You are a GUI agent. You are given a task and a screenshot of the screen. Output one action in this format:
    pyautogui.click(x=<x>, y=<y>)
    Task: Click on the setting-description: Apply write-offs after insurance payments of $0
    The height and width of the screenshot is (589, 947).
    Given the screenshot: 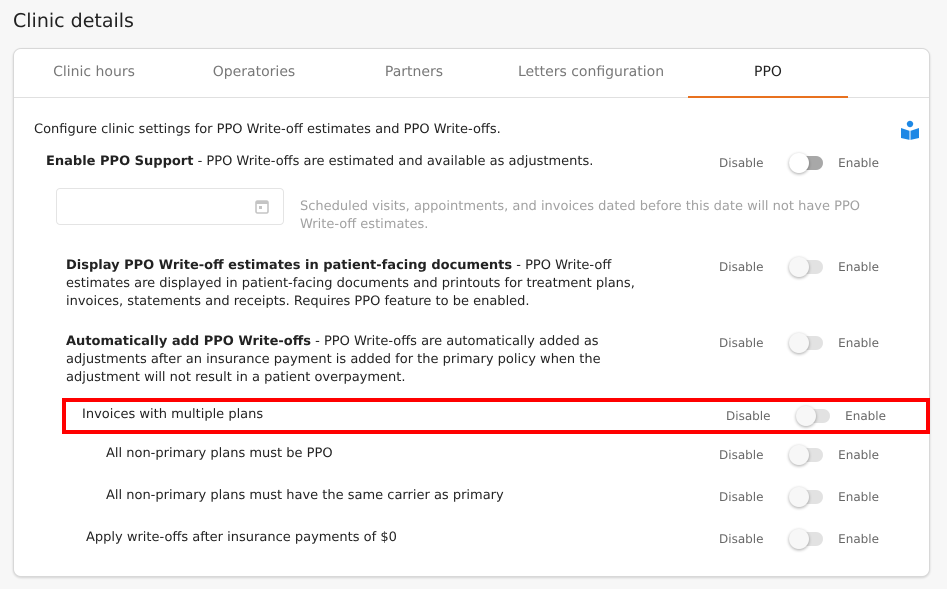 What is the action you would take?
    pyautogui.click(x=242, y=538)
    